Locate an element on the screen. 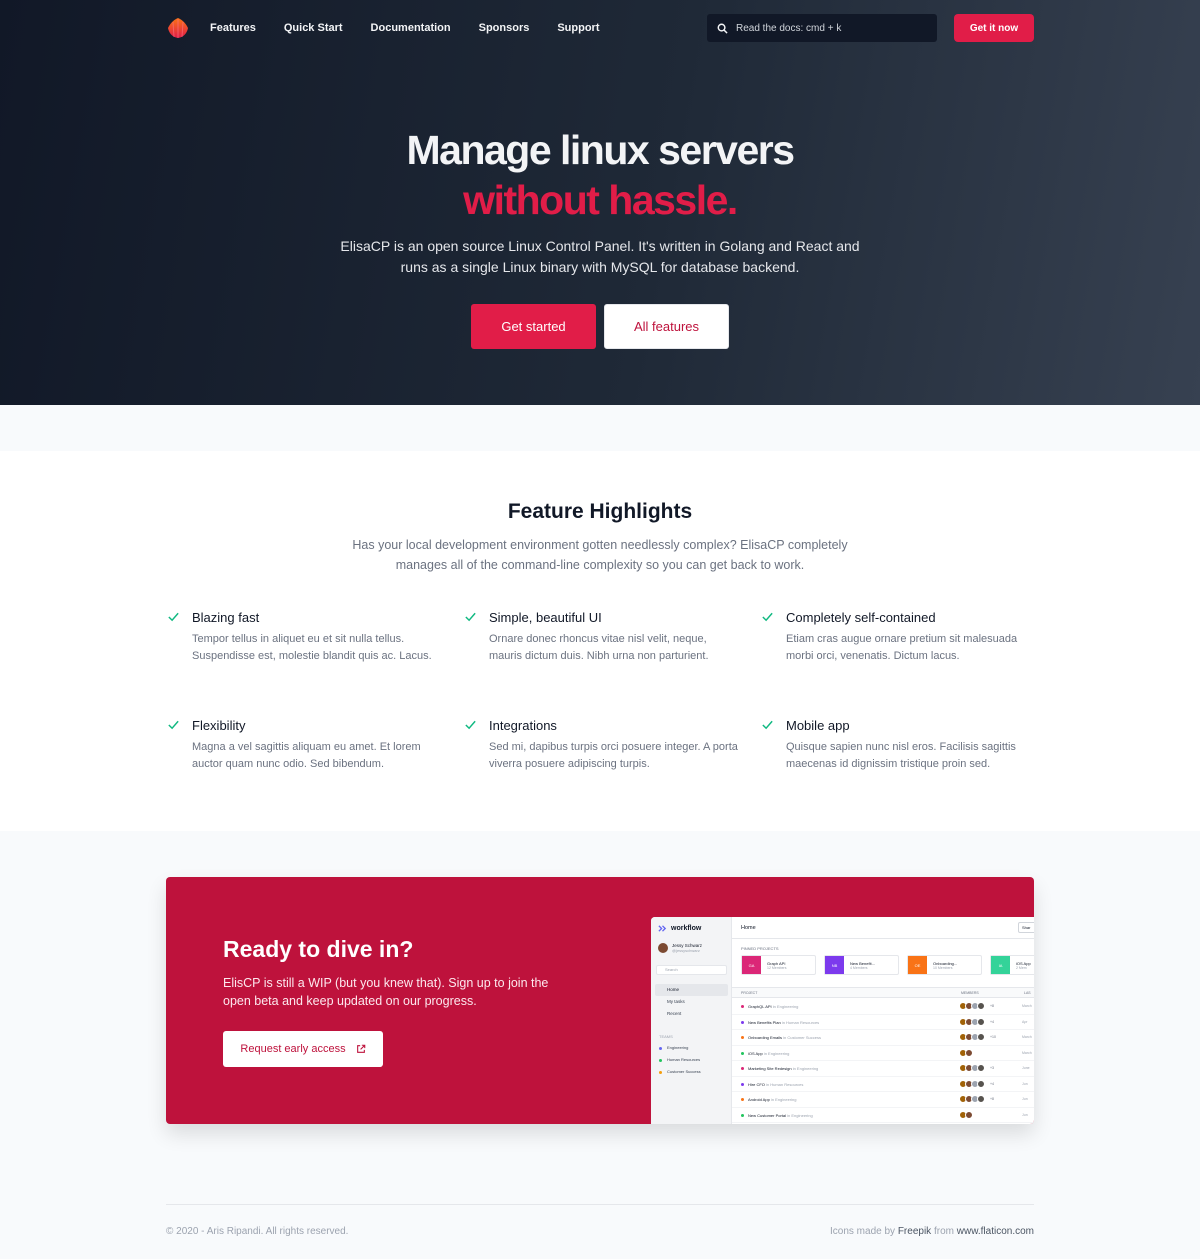 This screenshot has height=1259, width=1200. feature-name: Simple, beautiful UI is located at coordinates (545, 617).